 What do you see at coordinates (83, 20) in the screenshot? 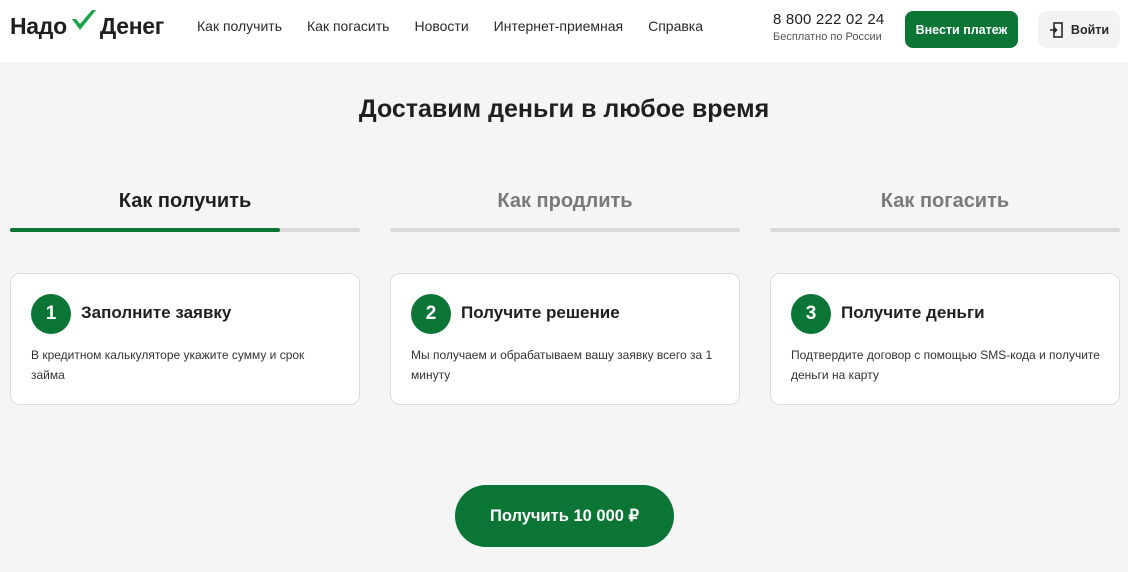
I see `check-icon` at bounding box center [83, 20].